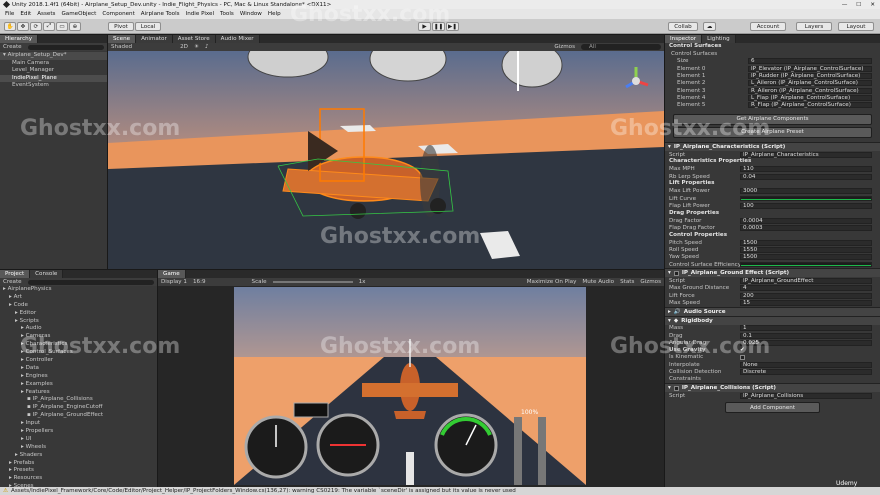  What do you see at coordinates (53, 56) in the screenshot?
I see `scene-root-item: ▾ Airplane_Setup_Dev*` at bounding box center [53, 56].